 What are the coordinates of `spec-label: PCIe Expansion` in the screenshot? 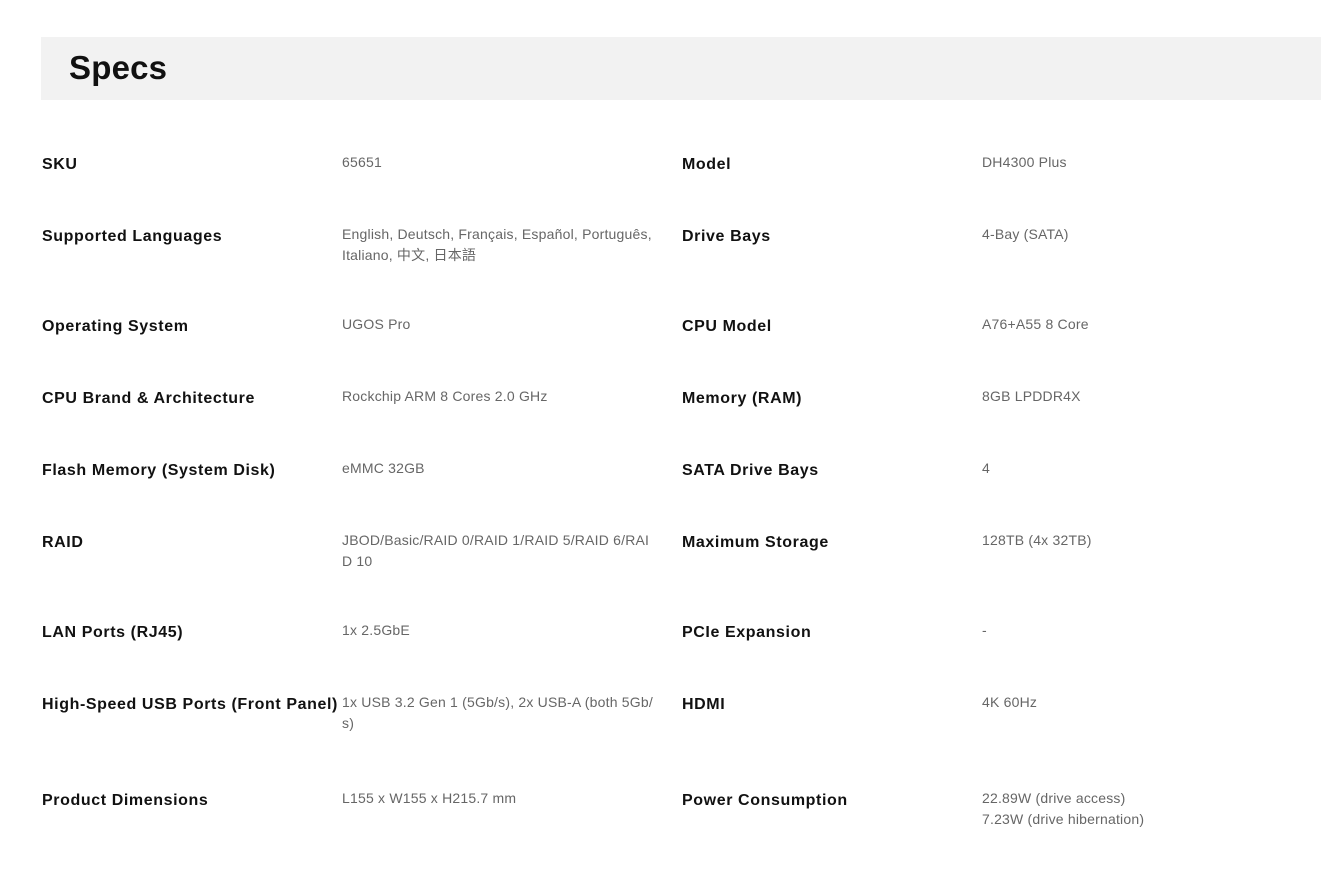 It's located at (747, 632).